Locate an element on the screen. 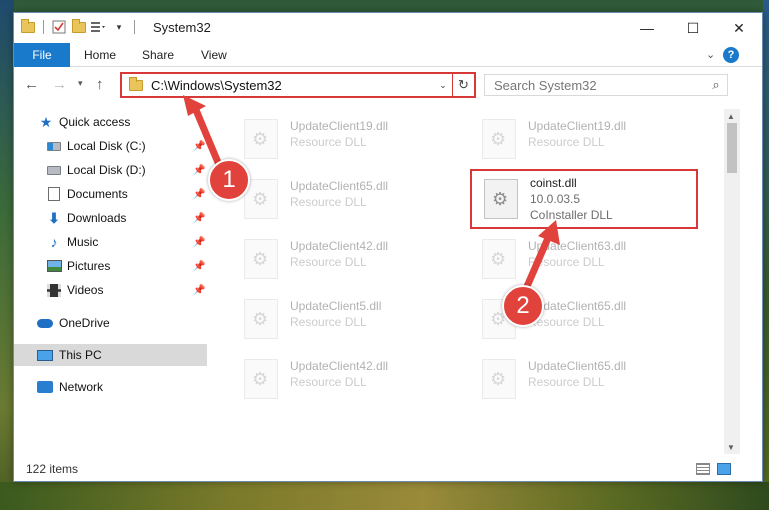 Image resolution: width=769 pixels, height=510 pixels. scroll-down-icon: ▼ is located at coordinates (731, 447).